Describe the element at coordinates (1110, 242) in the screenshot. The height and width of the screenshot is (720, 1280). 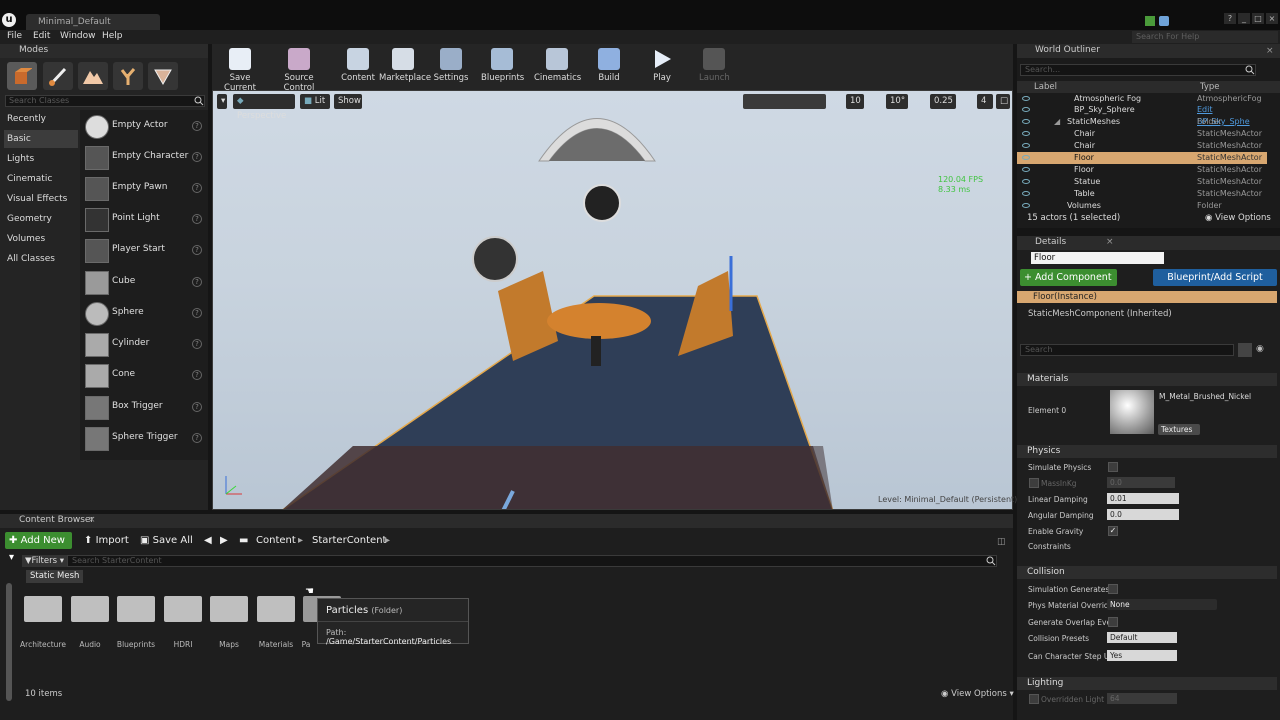
I see `close-tab-icon: ×` at that location.